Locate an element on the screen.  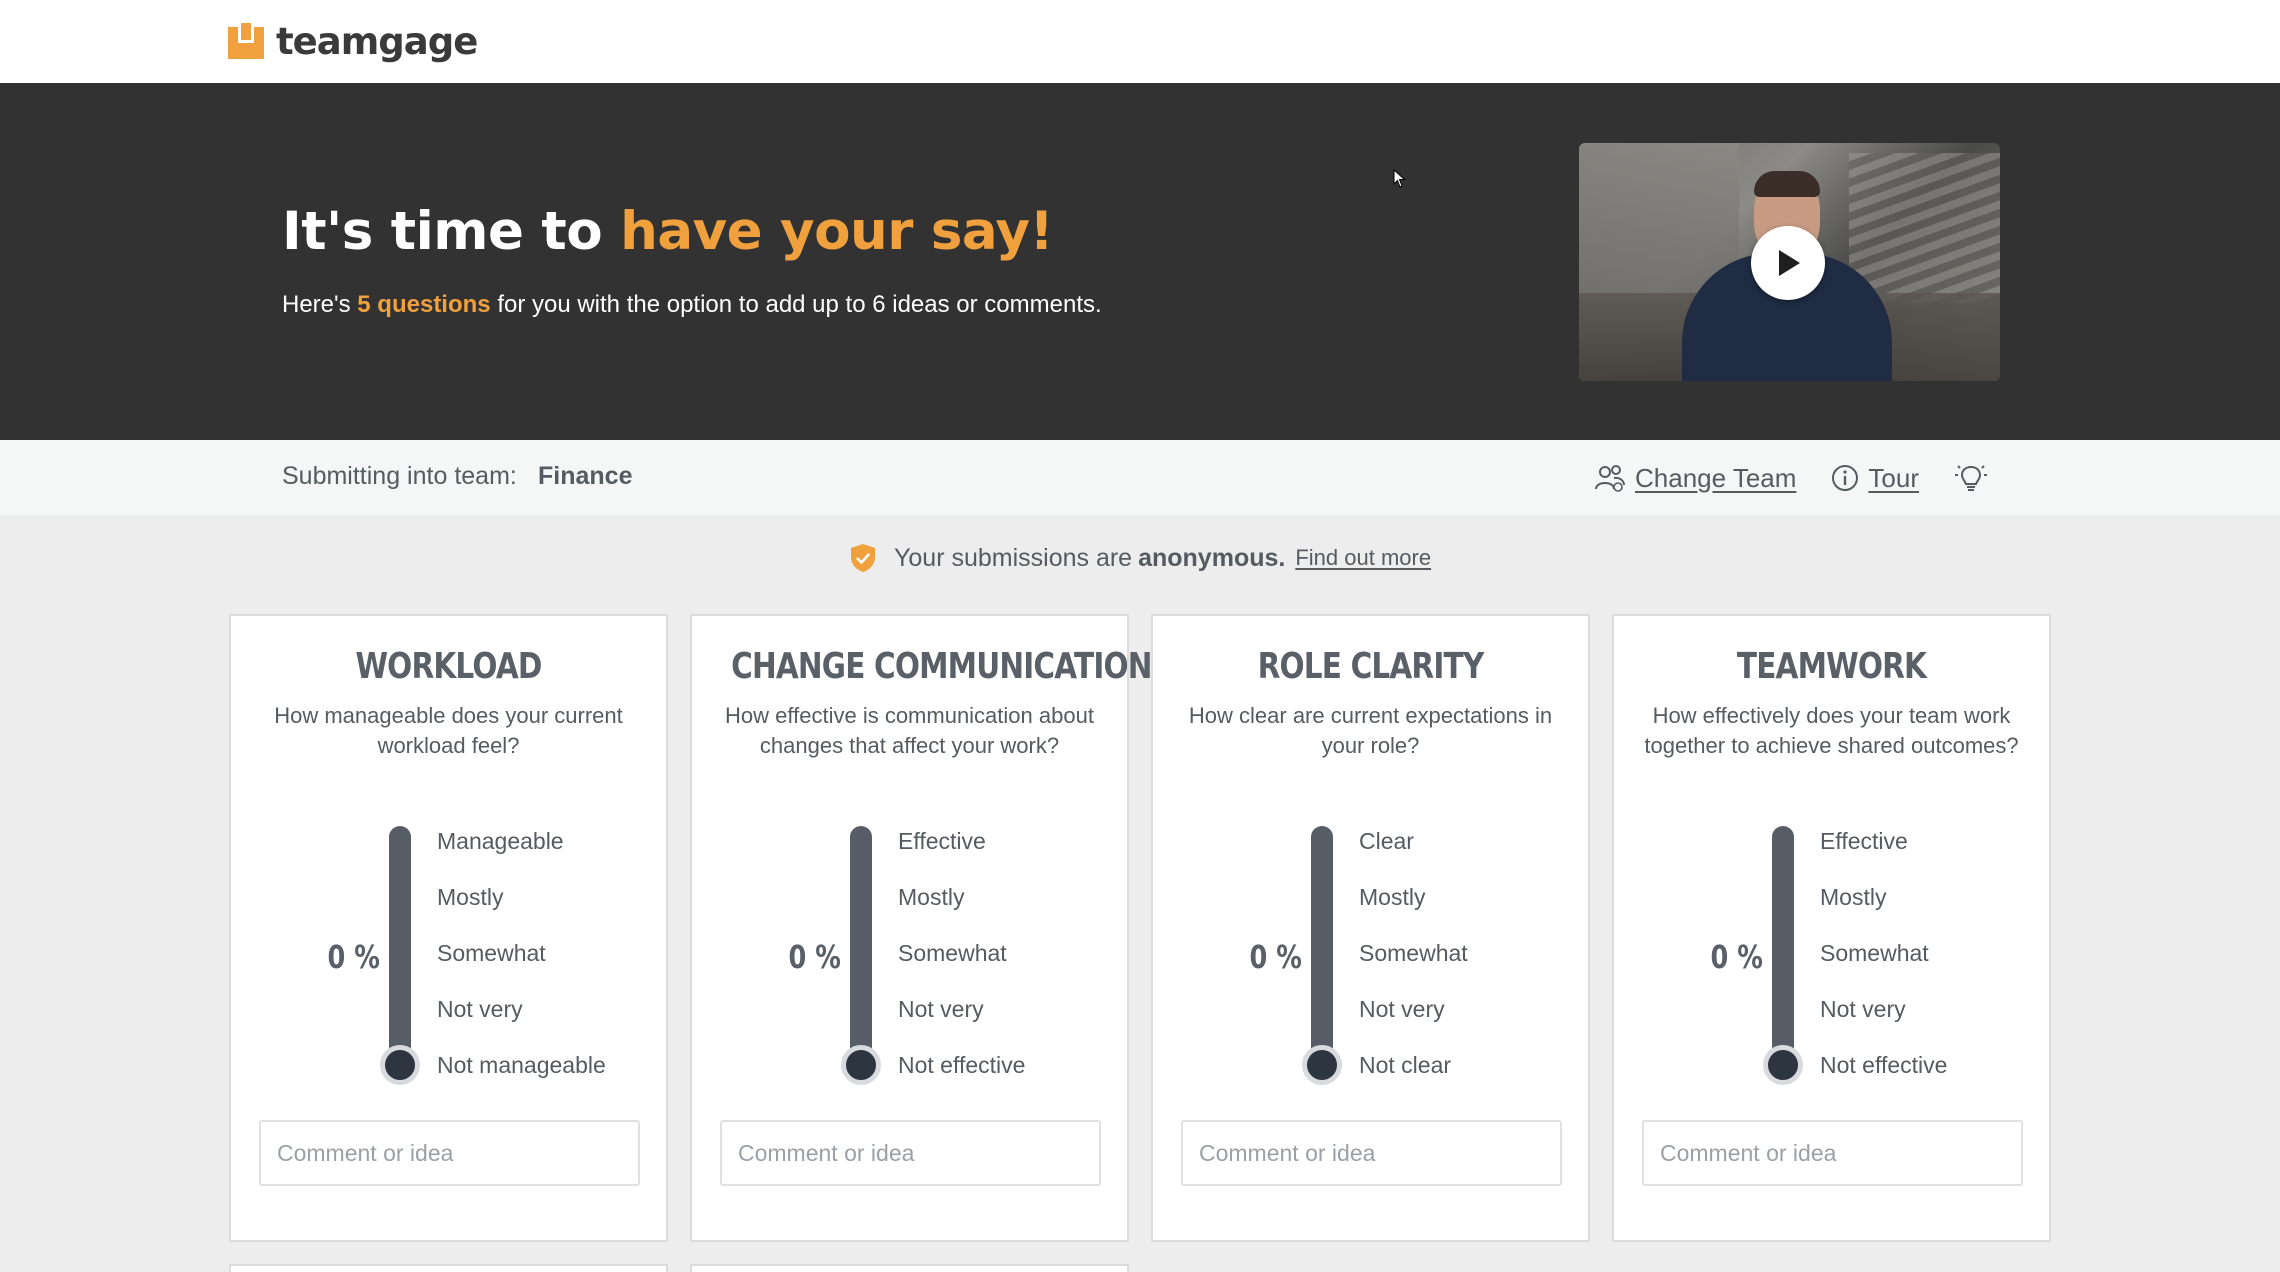
logo-text: teamgage is located at coordinates (377, 41).